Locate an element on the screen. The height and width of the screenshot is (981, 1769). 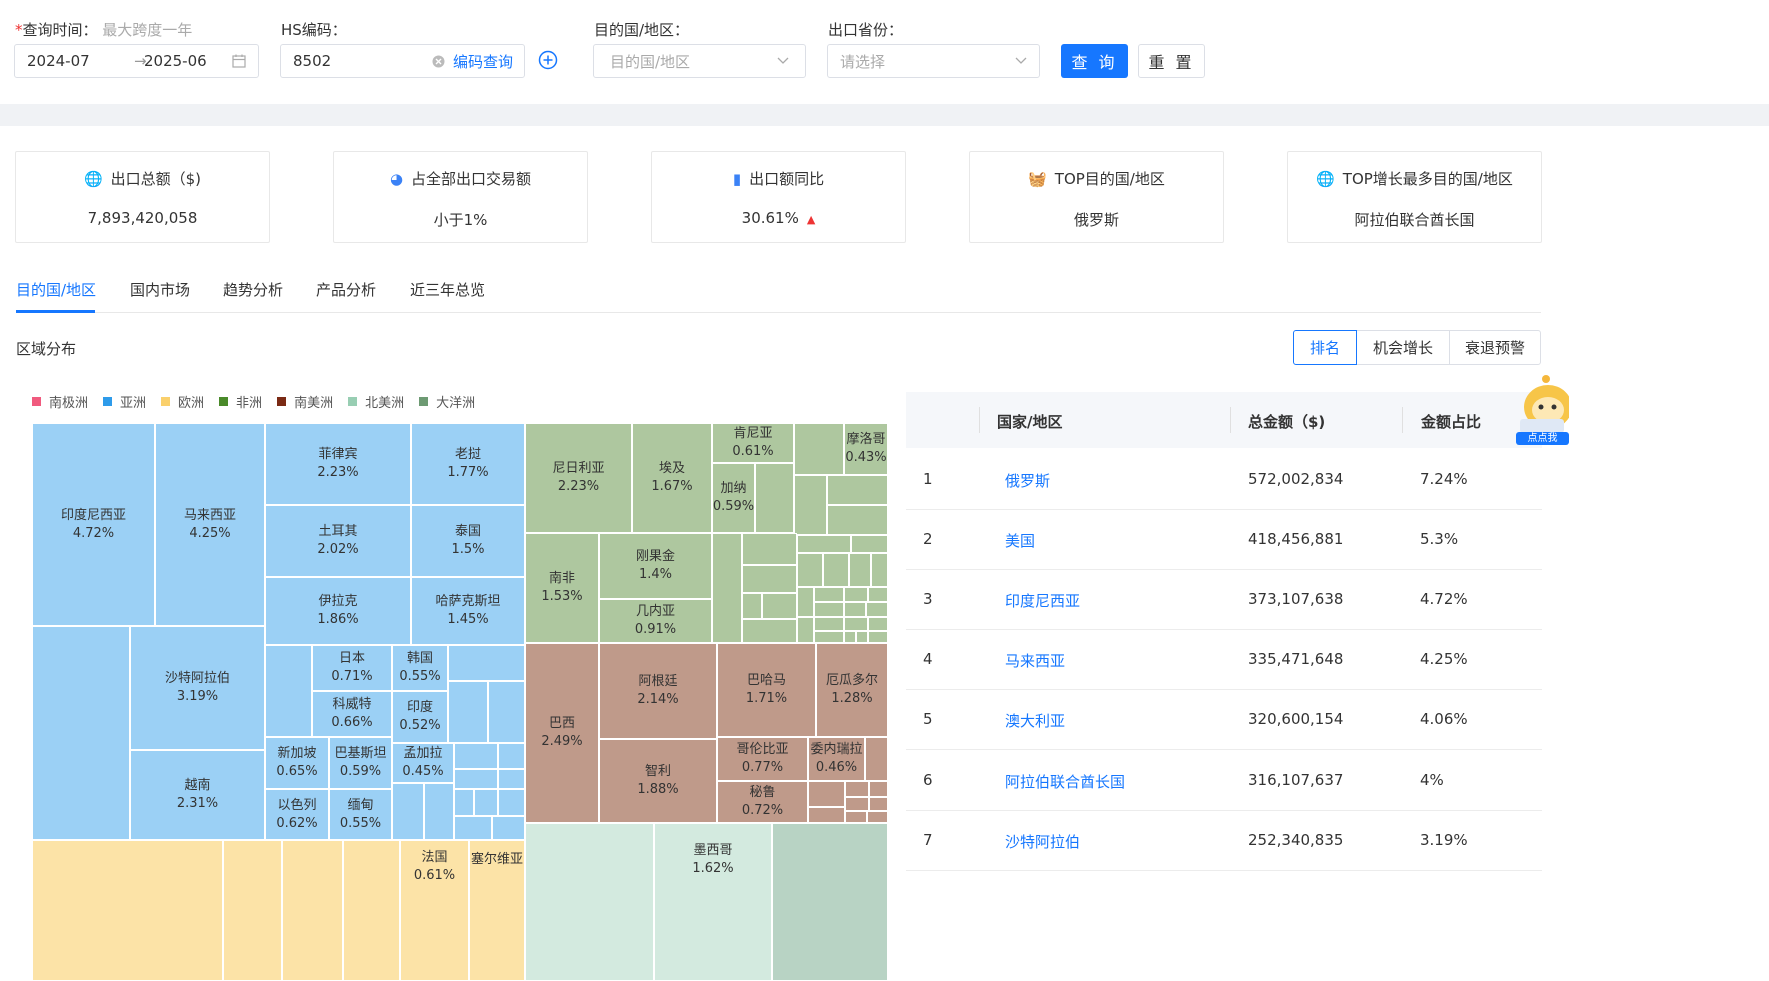
code-lookup-link: 编码查询 is located at coordinates (483, 61).